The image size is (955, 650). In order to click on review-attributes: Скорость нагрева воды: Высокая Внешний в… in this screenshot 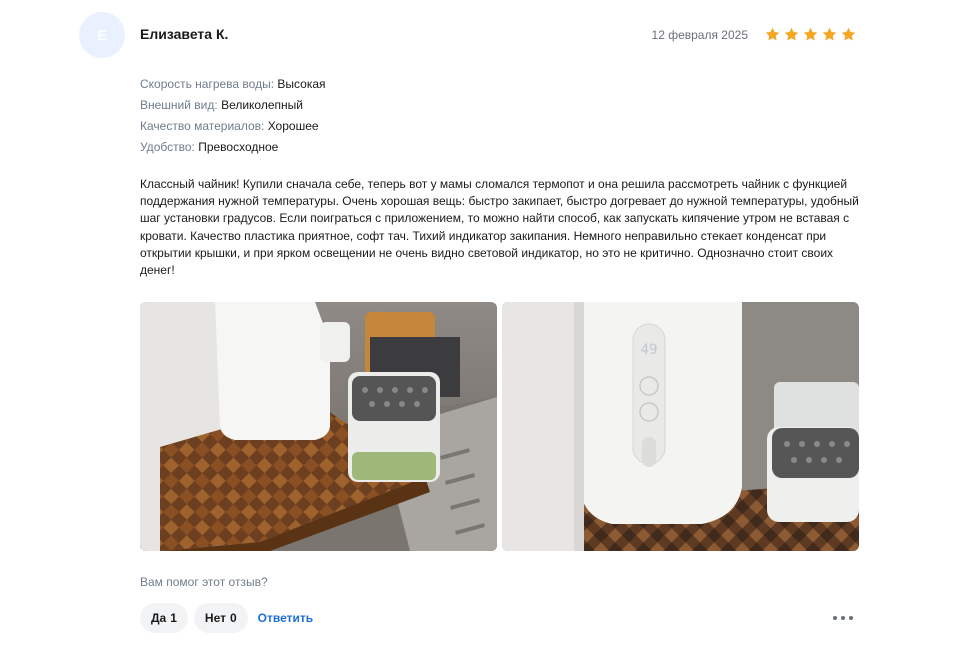, I will do `click(233, 116)`.